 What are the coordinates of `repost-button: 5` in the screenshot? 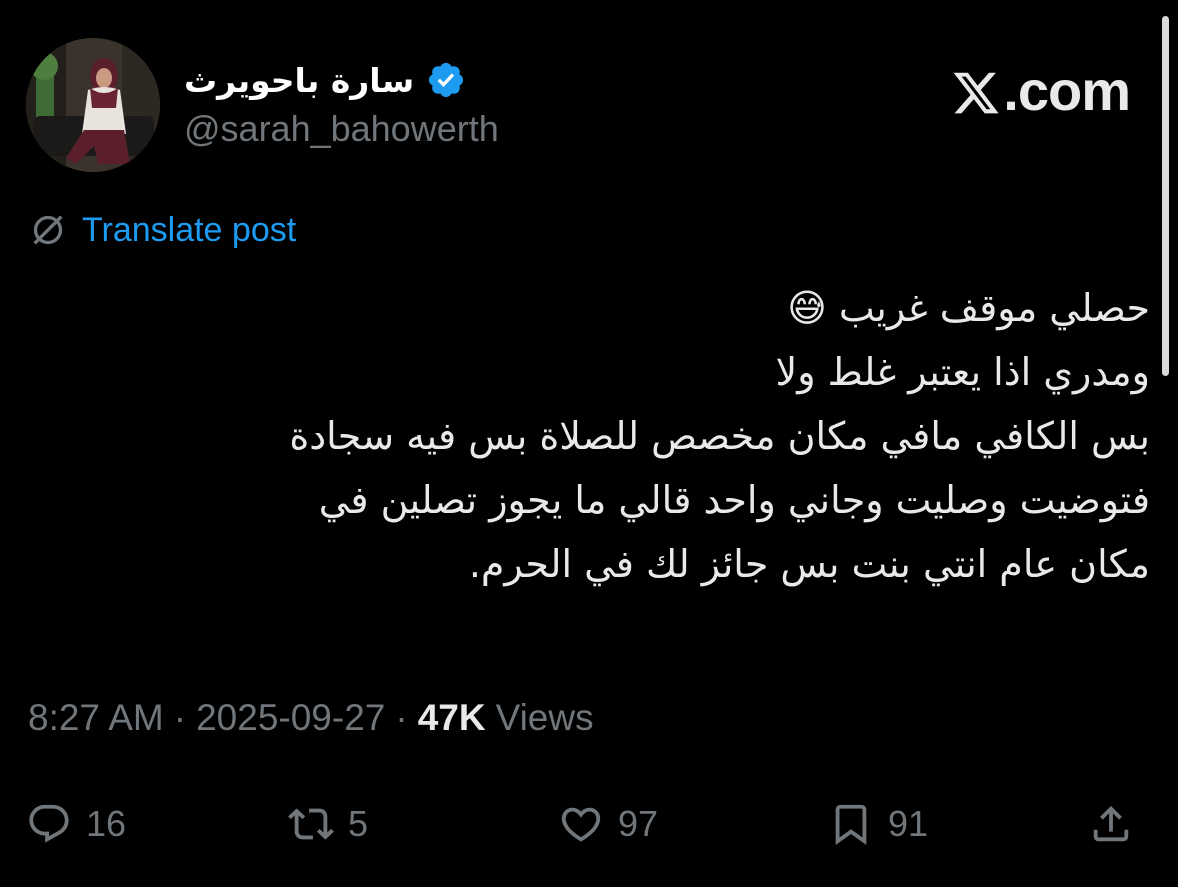 It's located at (328, 824).